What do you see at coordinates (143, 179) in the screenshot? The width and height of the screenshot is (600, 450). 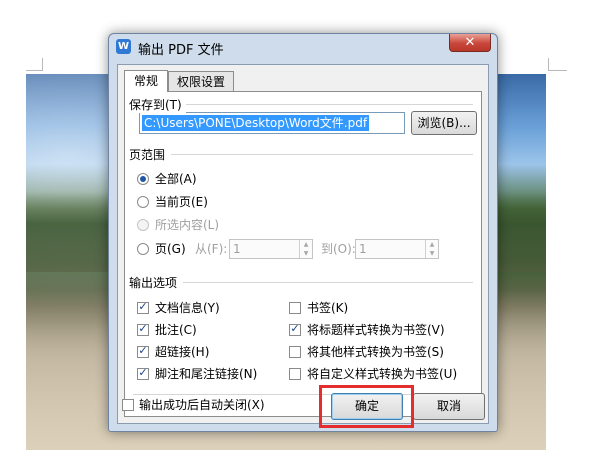 I see `radio-all` at bounding box center [143, 179].